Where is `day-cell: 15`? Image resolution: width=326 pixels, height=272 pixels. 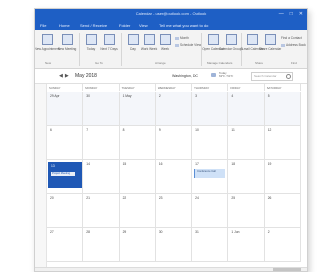 day-cell: 15 is located at coordinates (137, 177).